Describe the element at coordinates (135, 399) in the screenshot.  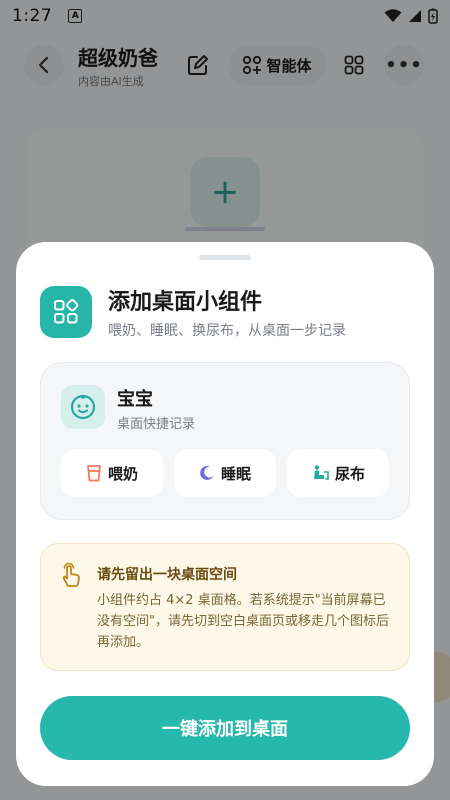
I see `baby-name: 宝宝` at that location.